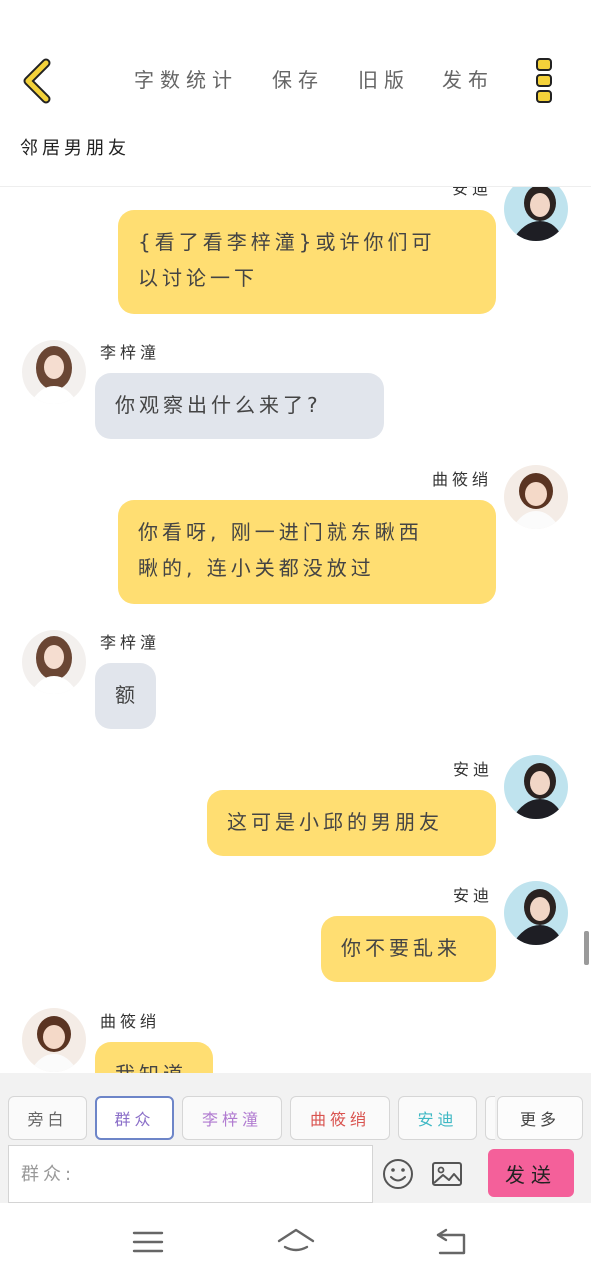 The image size is (591, 1280). I want to click on old-version-button: 旧版, so click(384, 78).